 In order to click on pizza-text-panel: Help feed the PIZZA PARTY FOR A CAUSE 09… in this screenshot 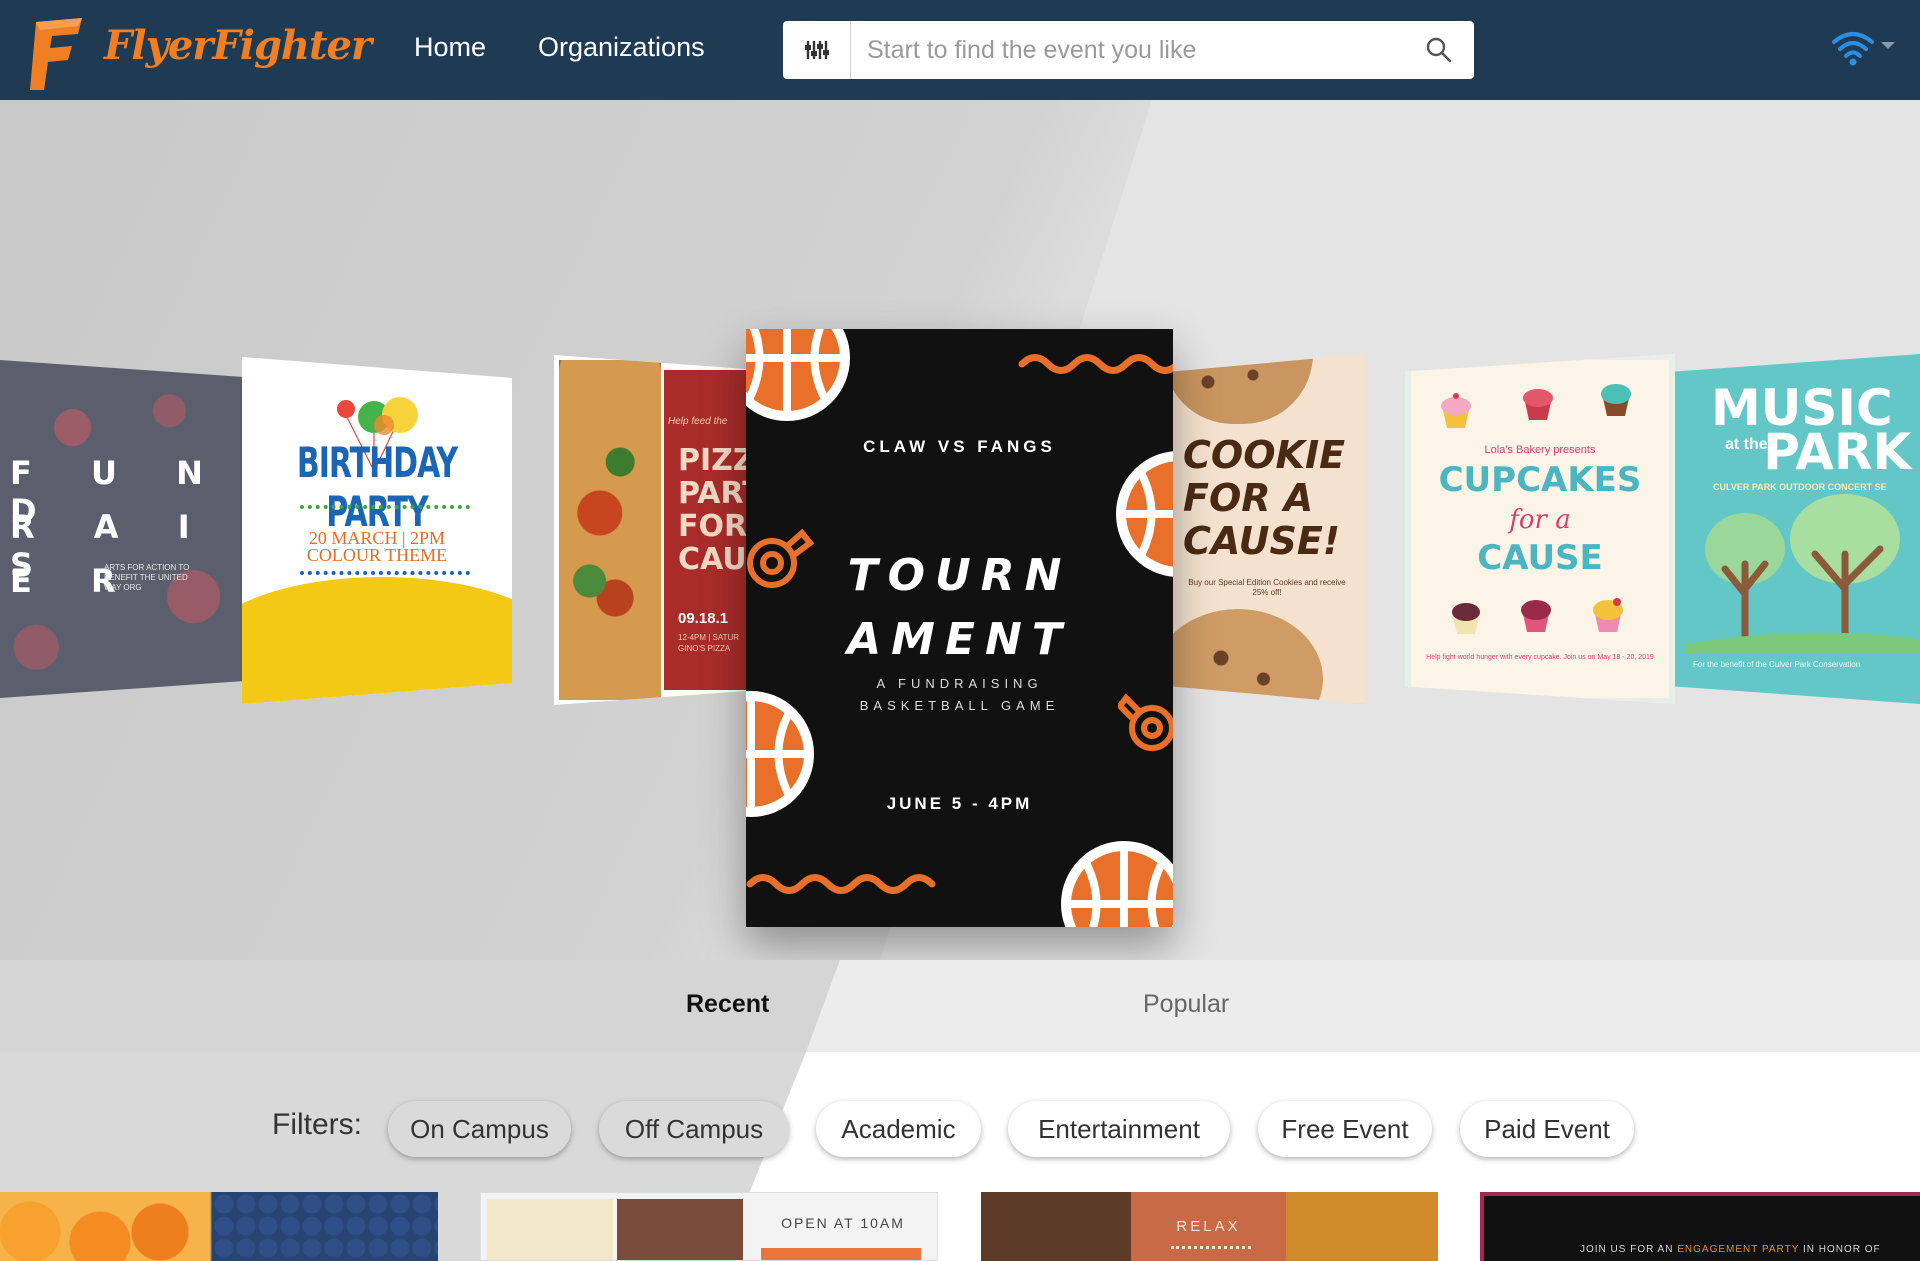, I will do `click(705, 530)`.